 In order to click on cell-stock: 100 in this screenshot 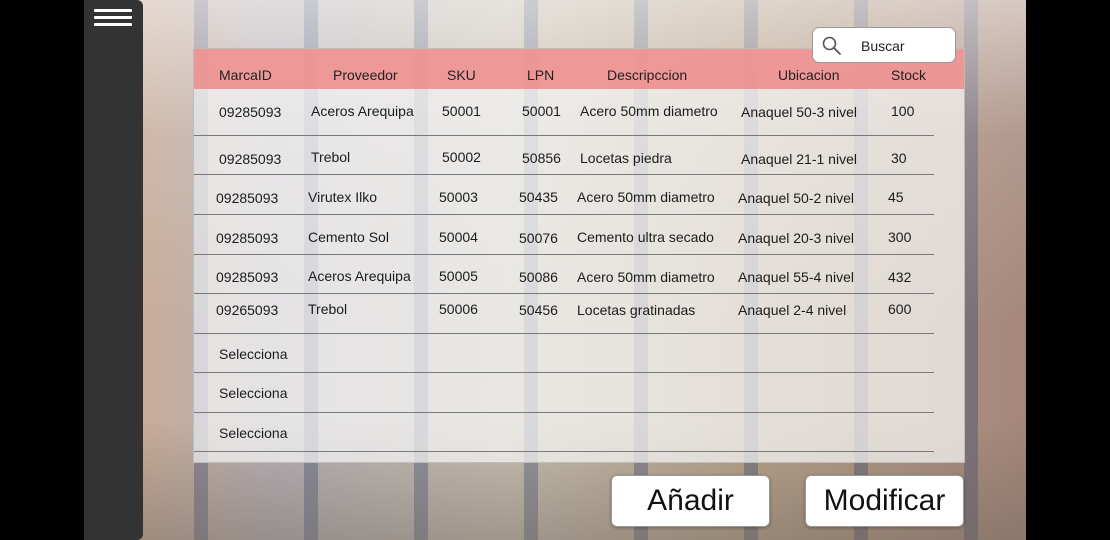, I will do `click(903, 111)`.